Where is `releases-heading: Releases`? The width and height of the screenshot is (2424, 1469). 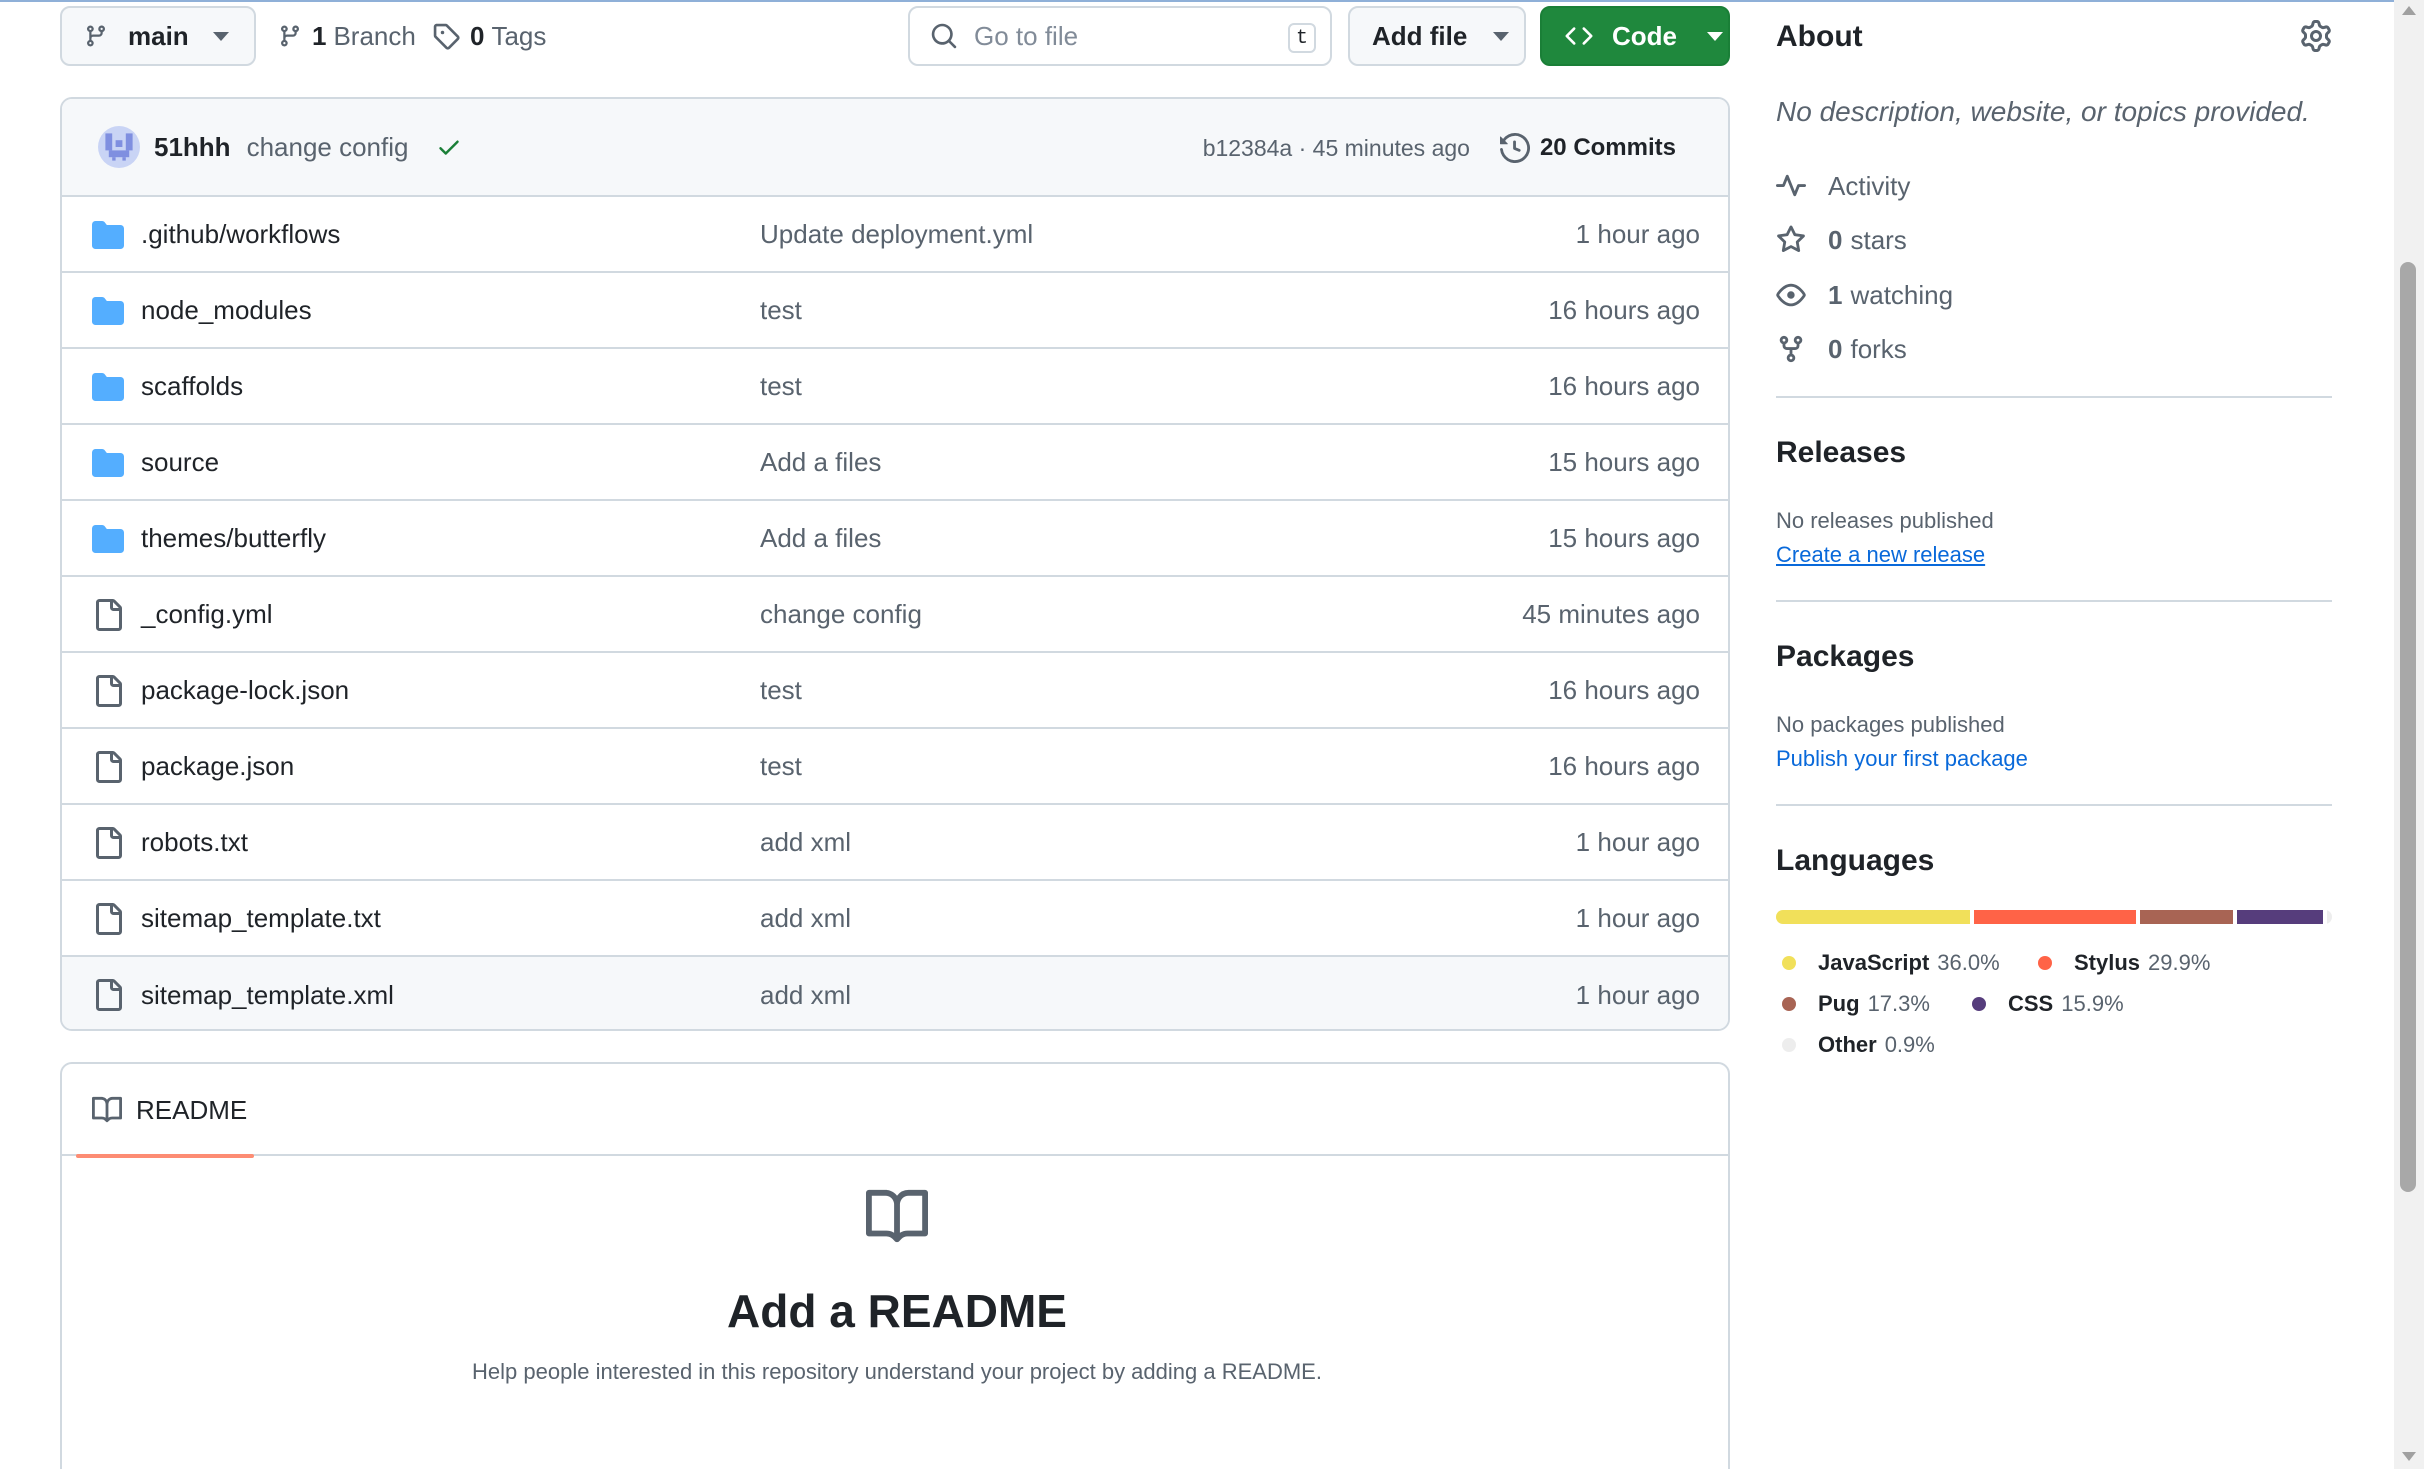
releases-heading: Releases is located at coordinates (1841, 453).